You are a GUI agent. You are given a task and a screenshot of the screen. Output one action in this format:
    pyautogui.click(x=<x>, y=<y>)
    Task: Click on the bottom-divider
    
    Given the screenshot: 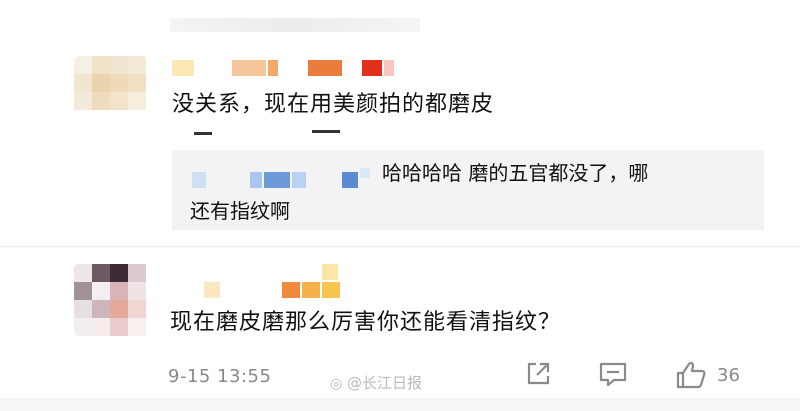 What is the action you would take?
    pyautogui.click(x=400, y=404)
    